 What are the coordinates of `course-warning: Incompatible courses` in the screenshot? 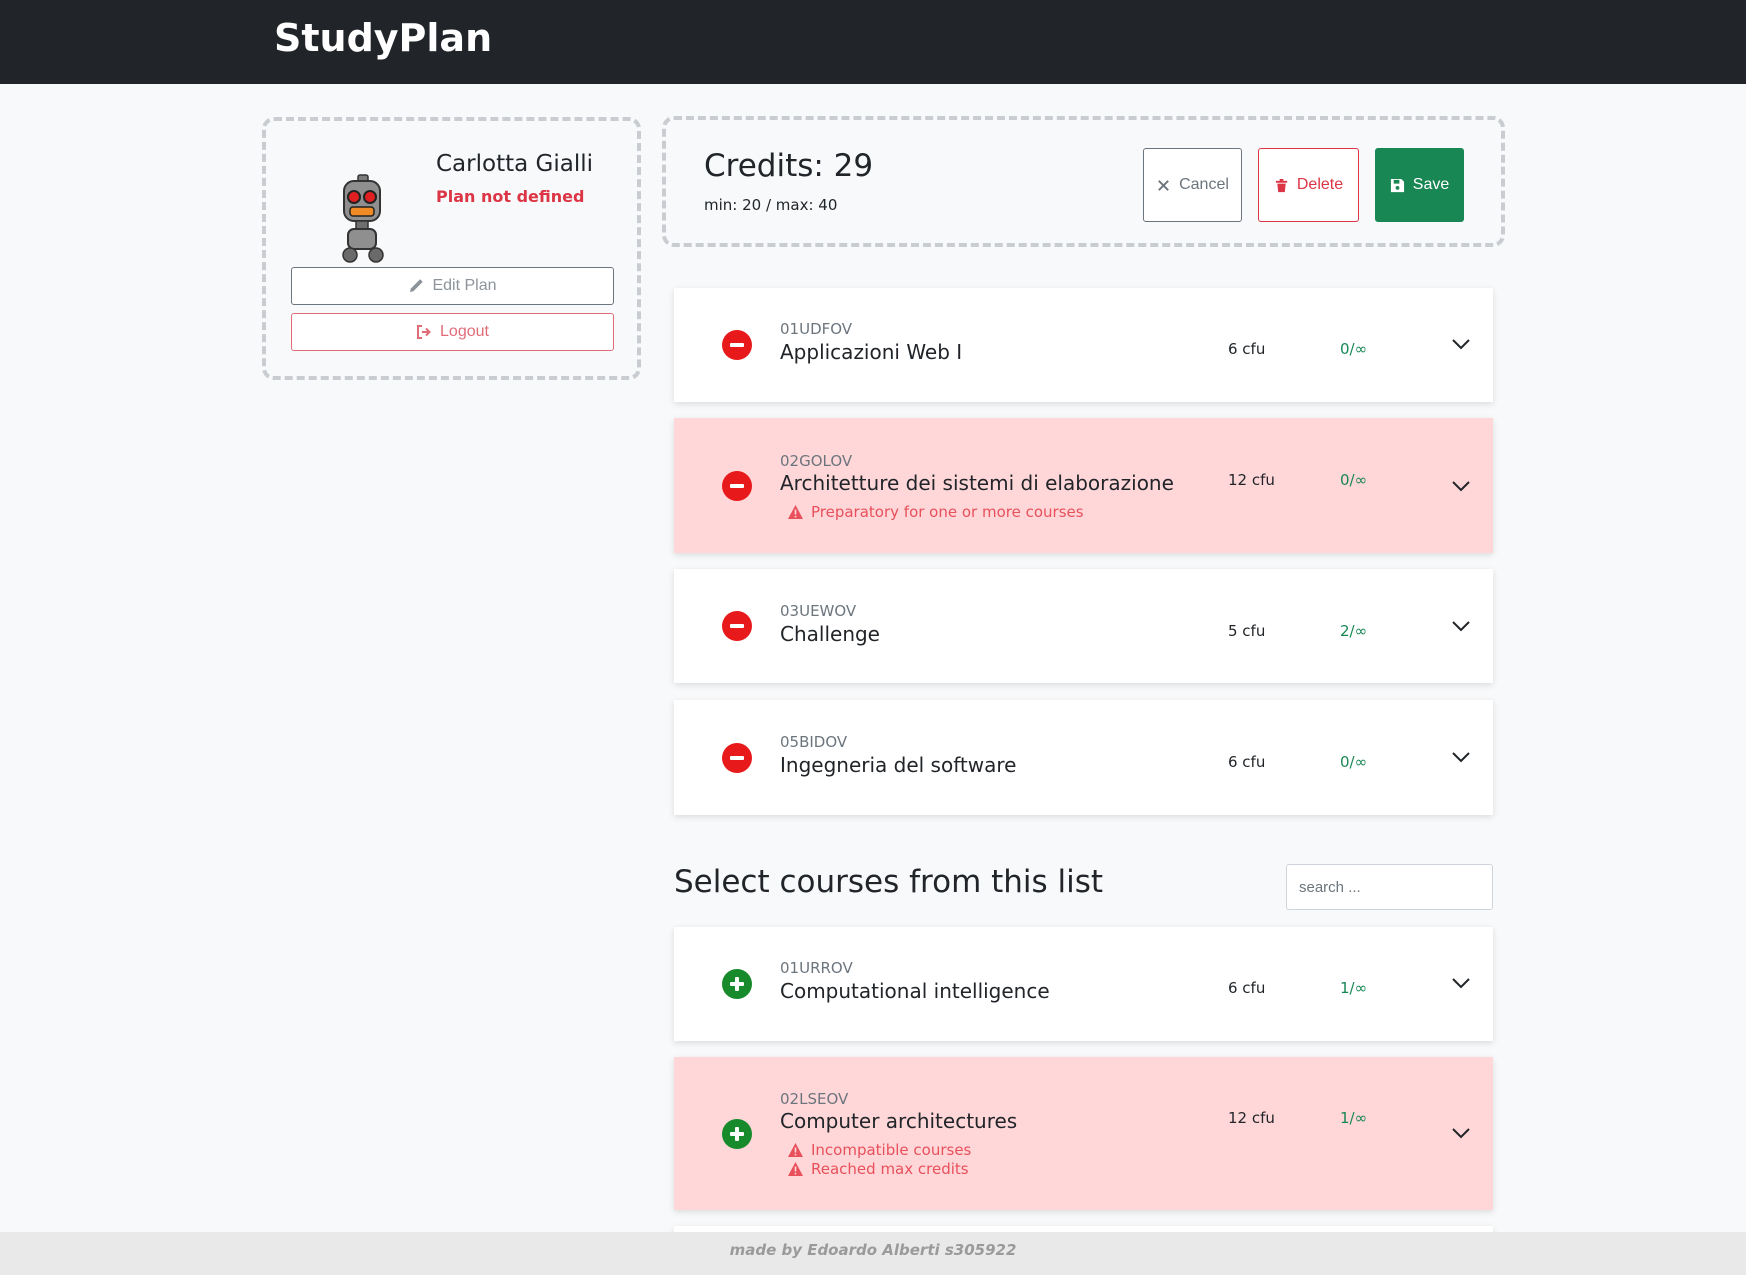 It's located at (879, 1150).